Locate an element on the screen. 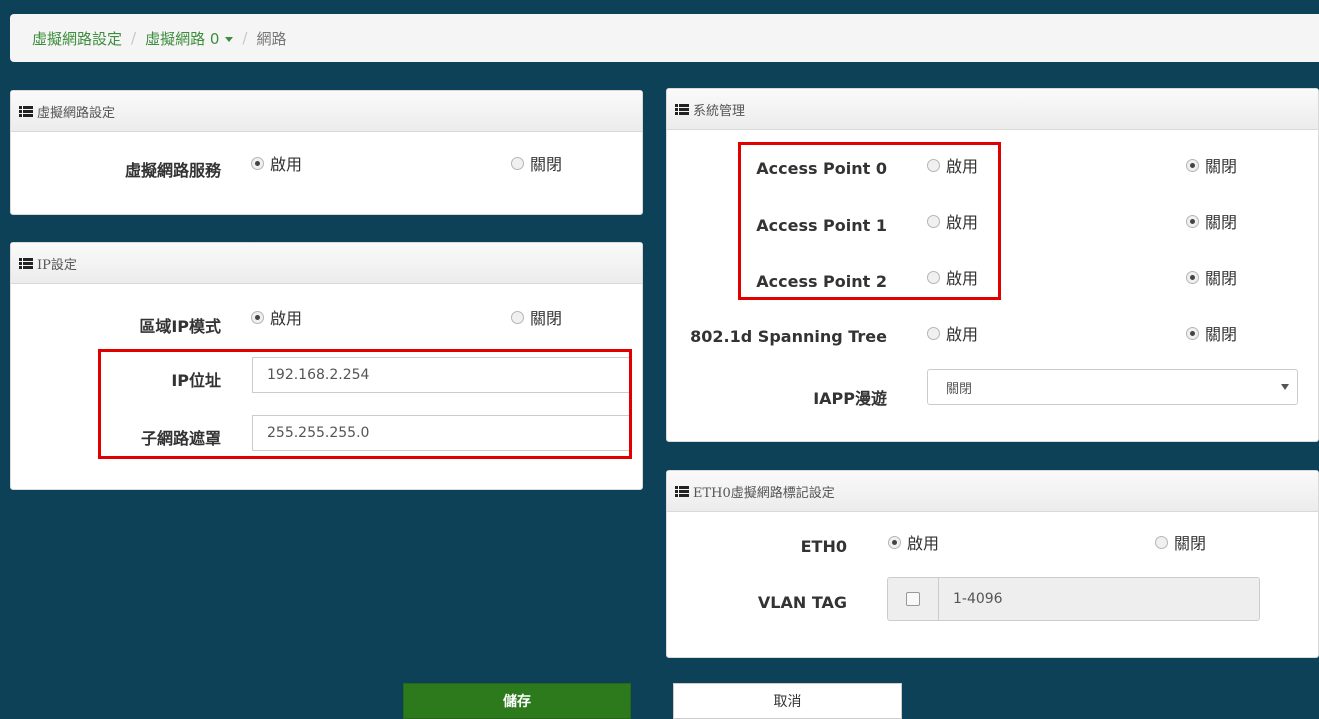 This screenshot has height=719, width=1319. vlan-service-enable-radio: 啟用 is located at coordinates (276, 163).